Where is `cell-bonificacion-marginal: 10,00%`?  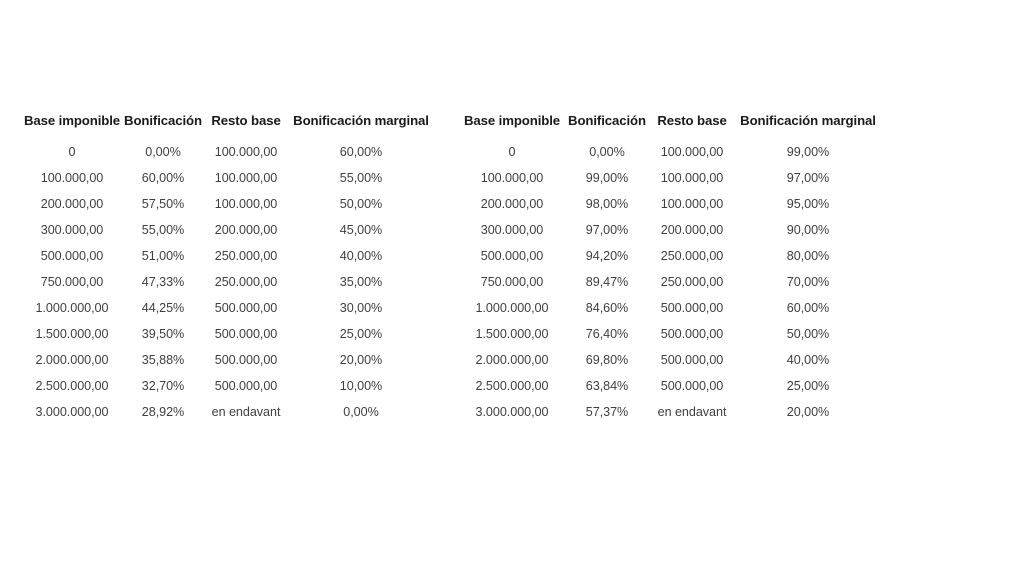 cell-bonificacion-marginal: 10,00% is located at coordinates (361, 386).